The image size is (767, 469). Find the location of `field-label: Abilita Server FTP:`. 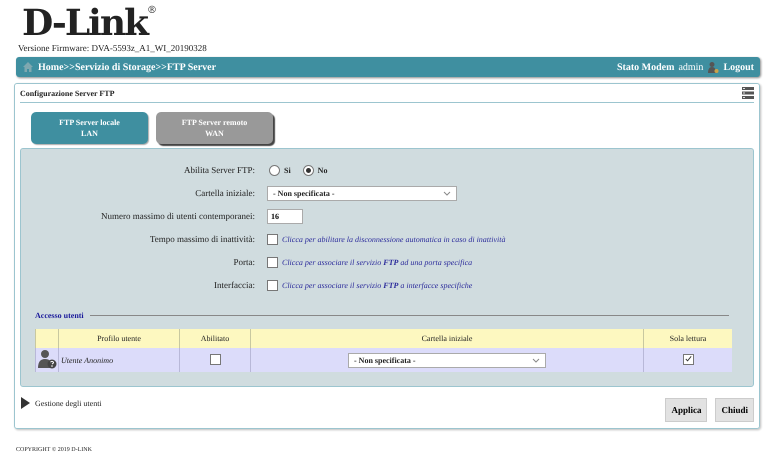

field-label: Abilita Server FTP: is located at coordinates (219, 170).